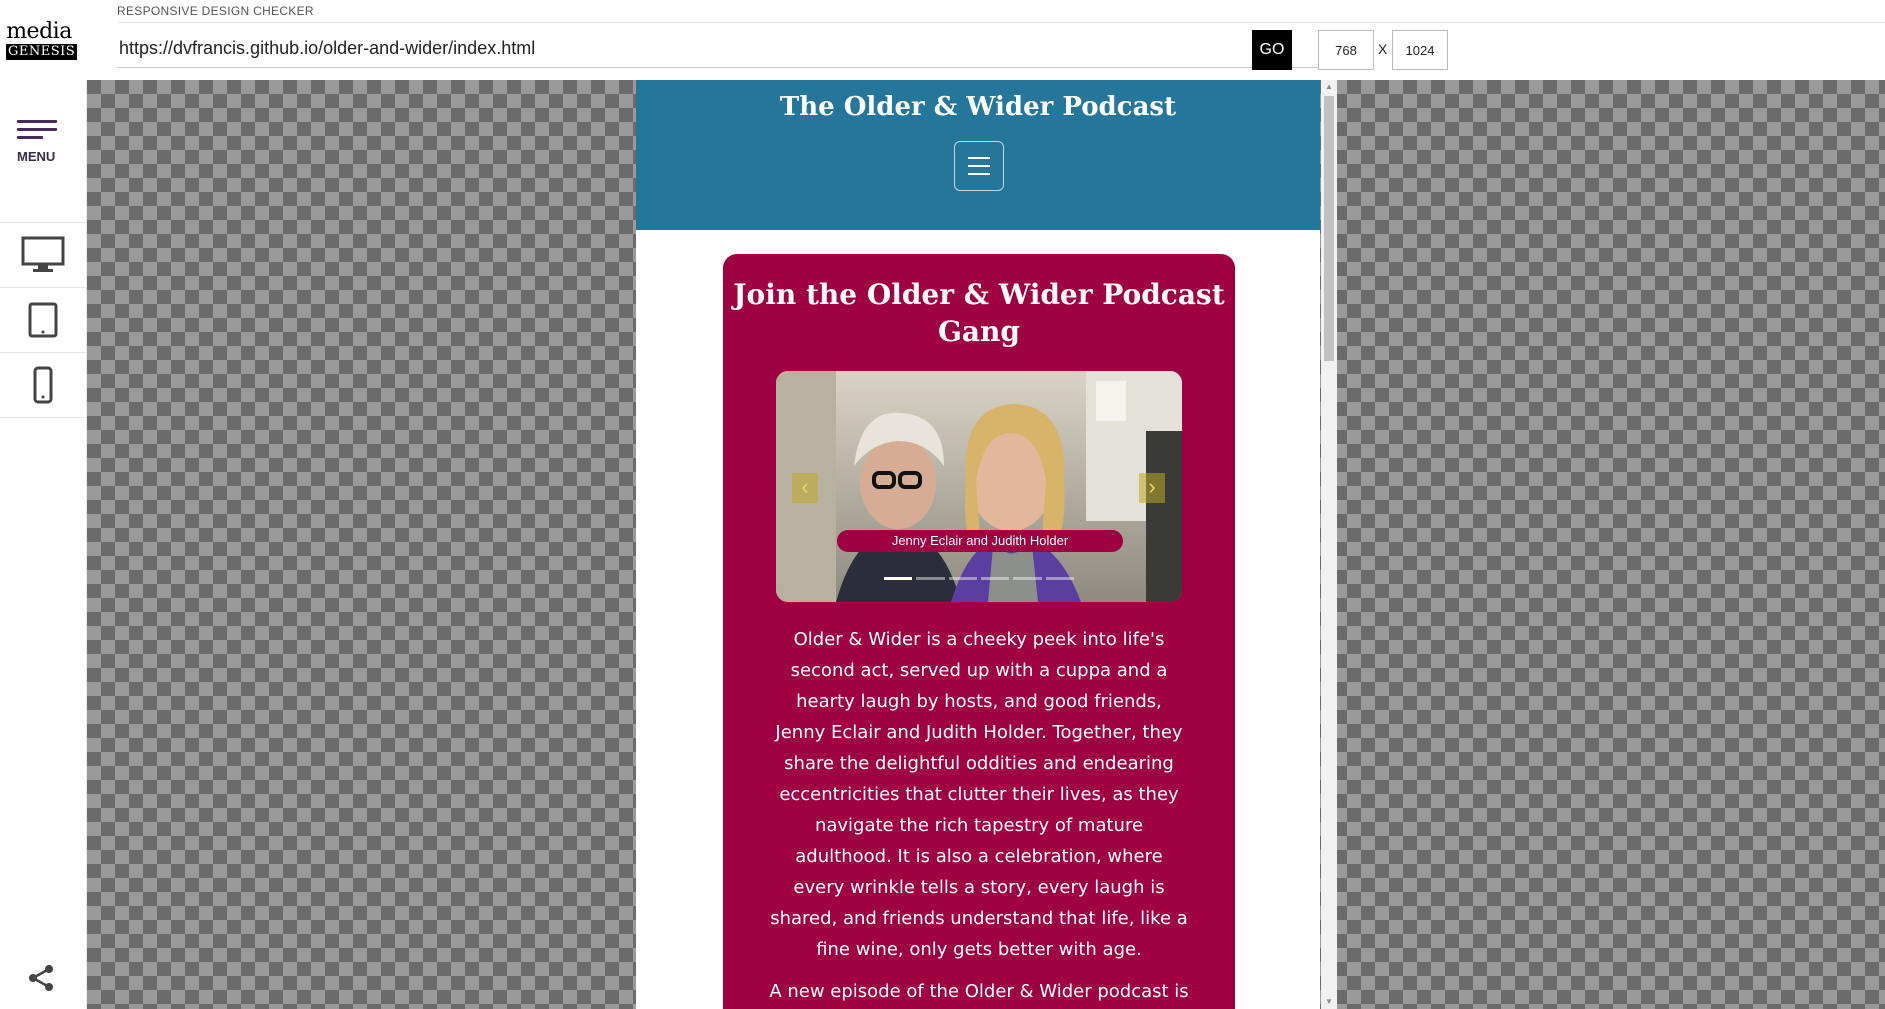  What do you see at coordinates (979, 578) in the screenshot?
I see `carousel-indicators` at bounding box center [979, 578].